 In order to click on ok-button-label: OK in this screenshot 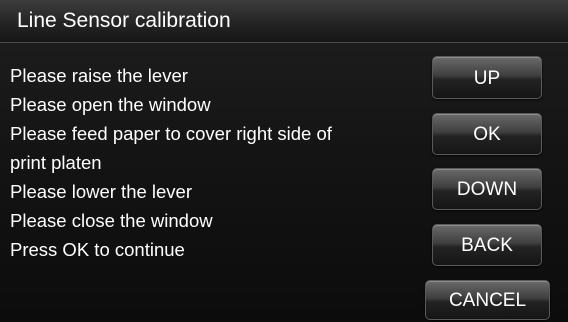, I will do `click(487, 134)`.